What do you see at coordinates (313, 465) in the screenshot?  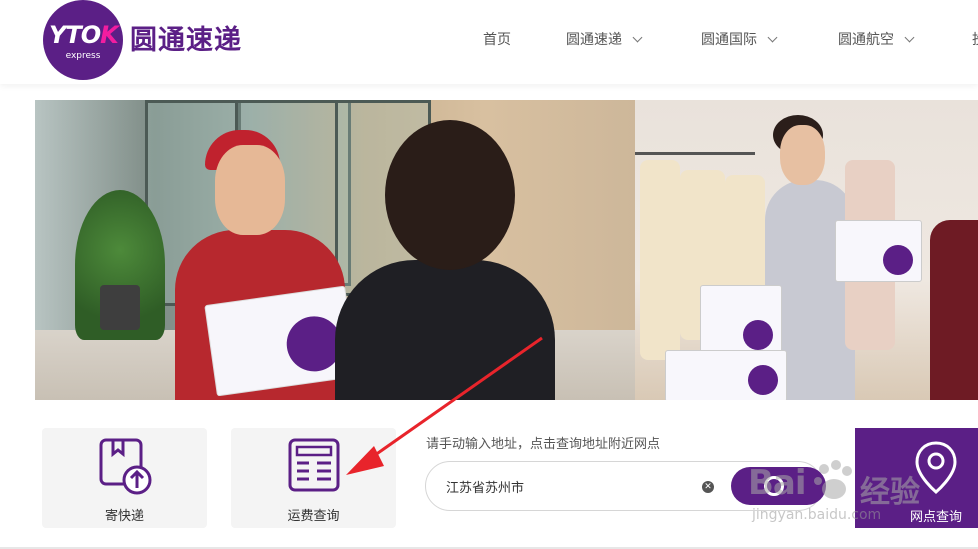 I see `calculator-icon` at bounding box center [313, 465].